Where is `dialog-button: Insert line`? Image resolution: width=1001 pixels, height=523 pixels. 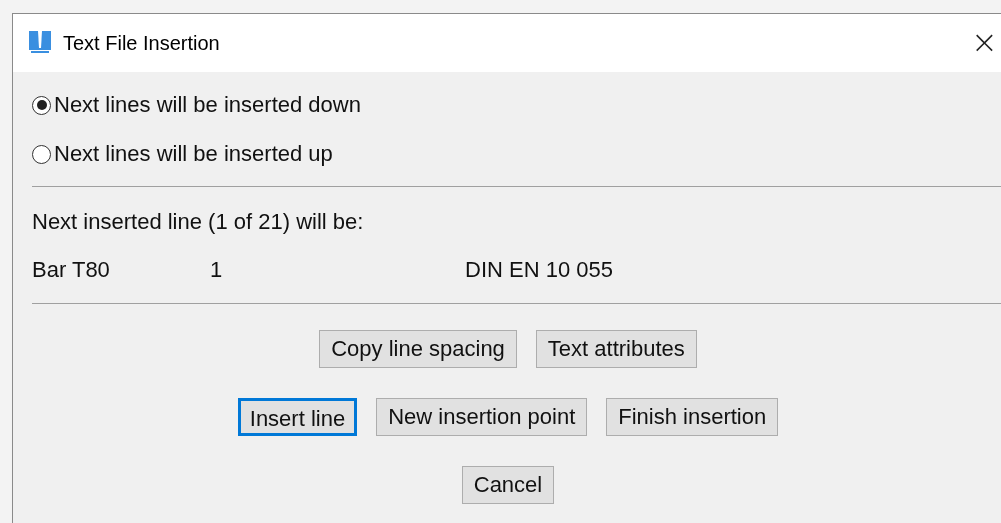
dialog-button: Insert line is located at coordinates (297, 417).